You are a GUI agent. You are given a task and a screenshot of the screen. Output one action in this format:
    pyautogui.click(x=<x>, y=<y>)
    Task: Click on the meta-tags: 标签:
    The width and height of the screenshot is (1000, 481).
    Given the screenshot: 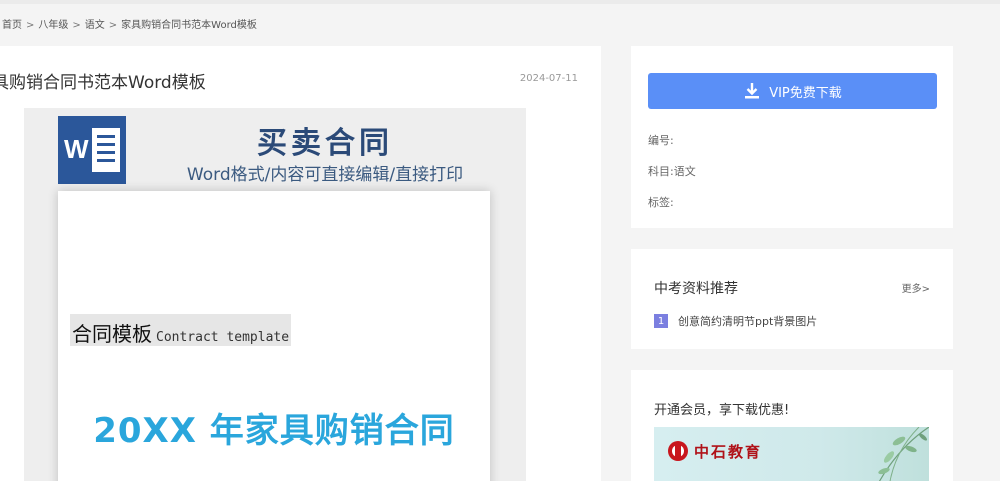 What is the action you would take?
    pyautogui.click(x=661, y=202)
    